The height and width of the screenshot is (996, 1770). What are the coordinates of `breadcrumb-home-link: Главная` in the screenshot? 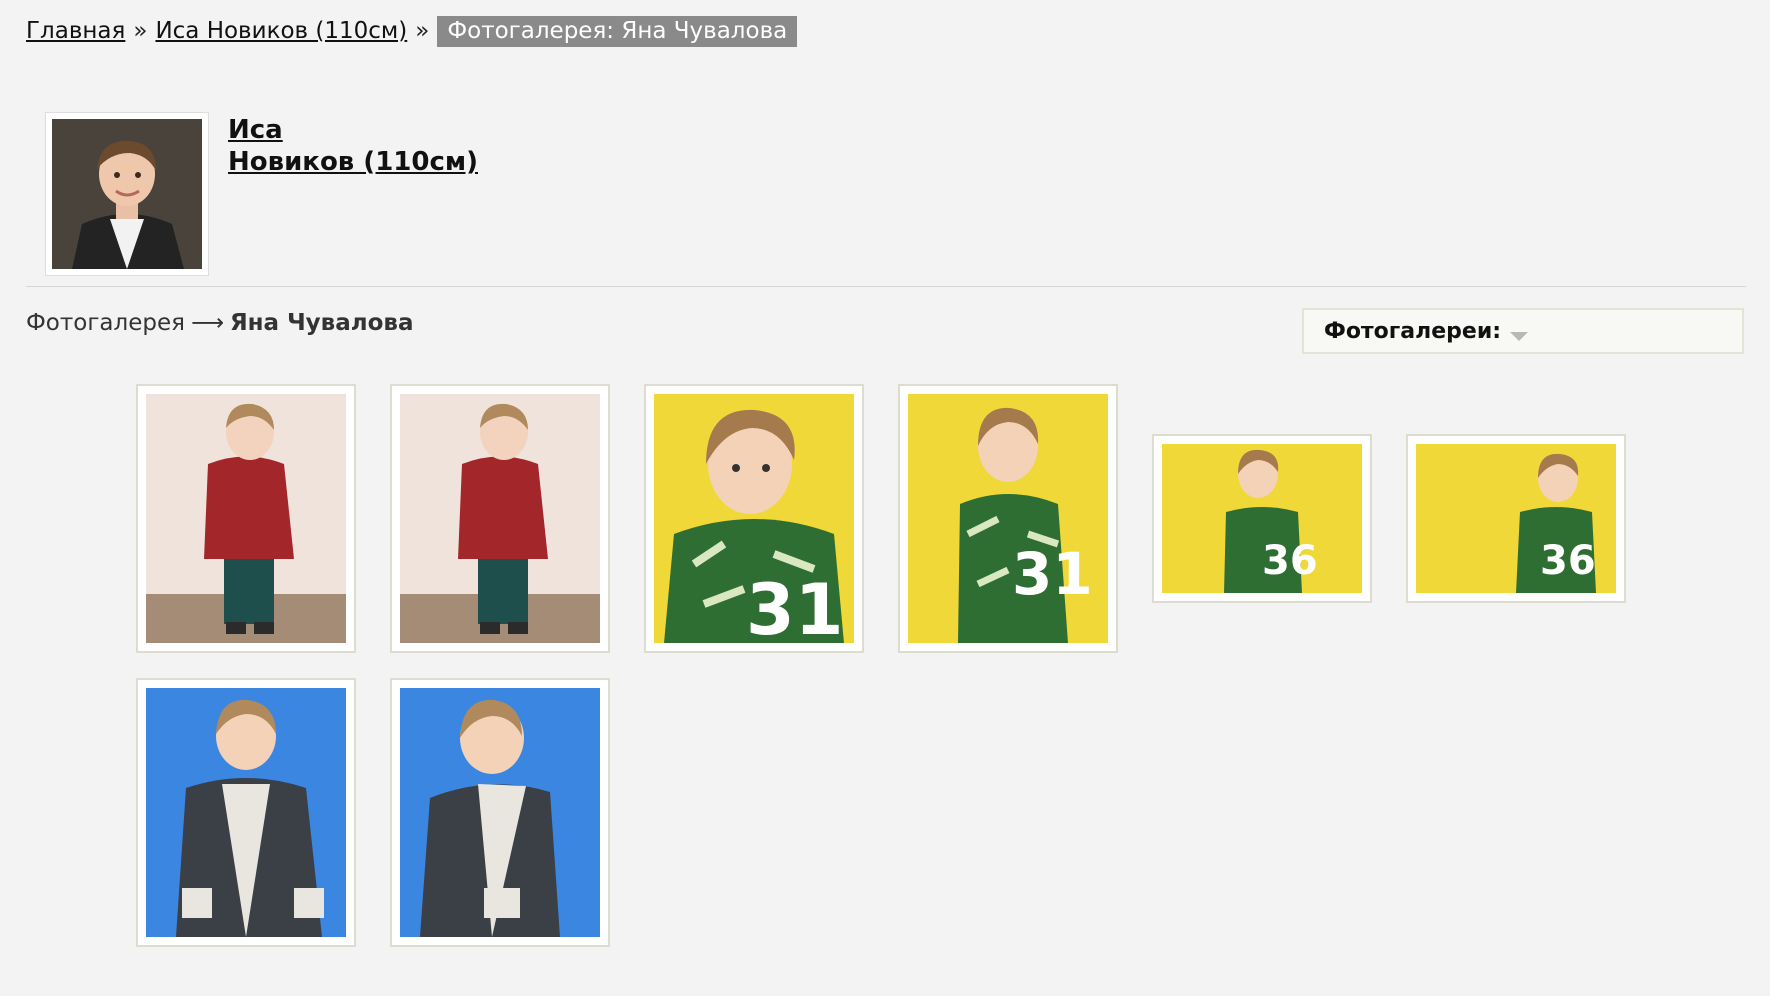 It's located at (75, 31).